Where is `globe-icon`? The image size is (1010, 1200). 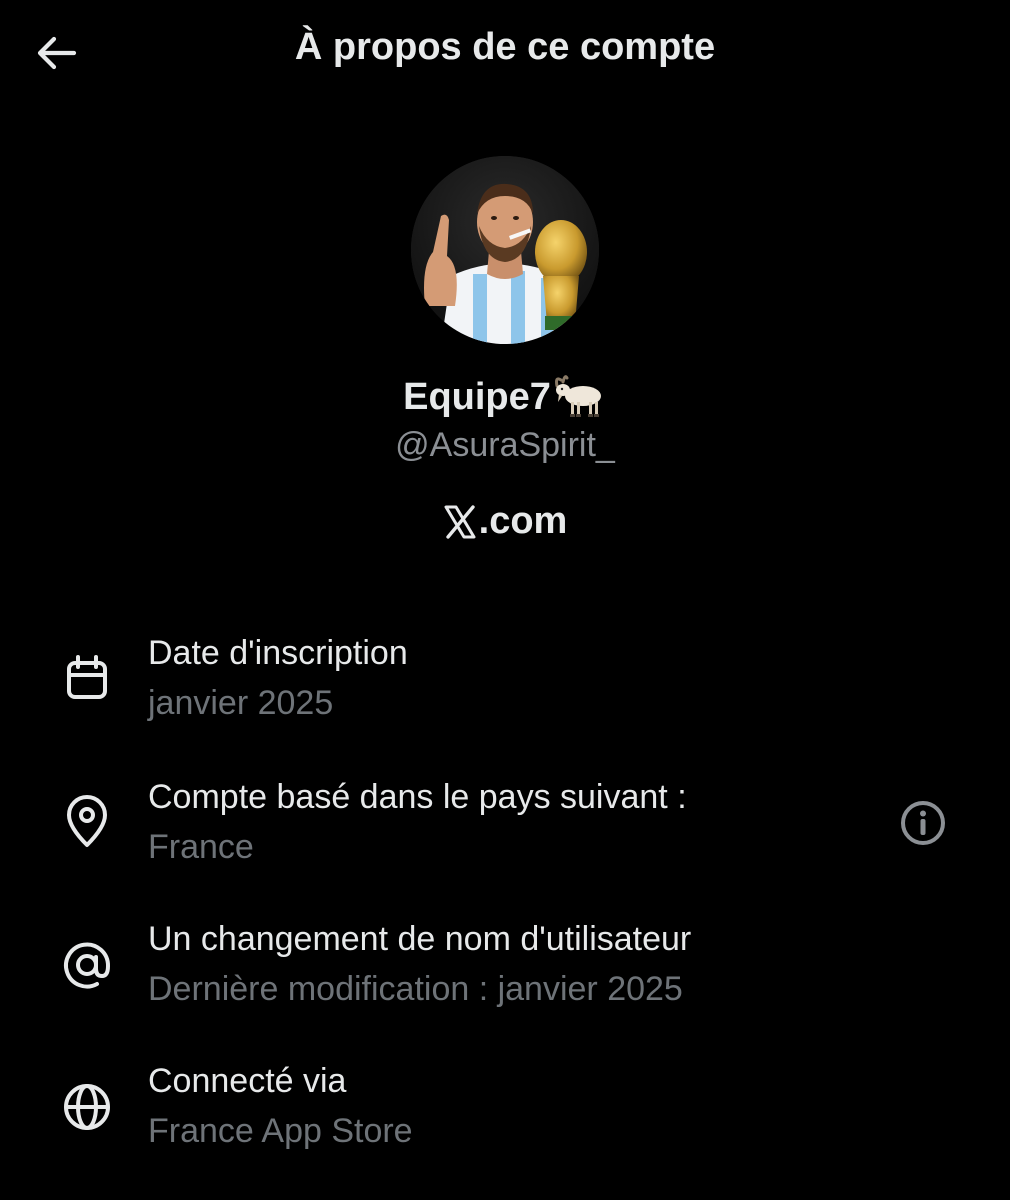
globe-icon is located at coordinates (87, 1107).